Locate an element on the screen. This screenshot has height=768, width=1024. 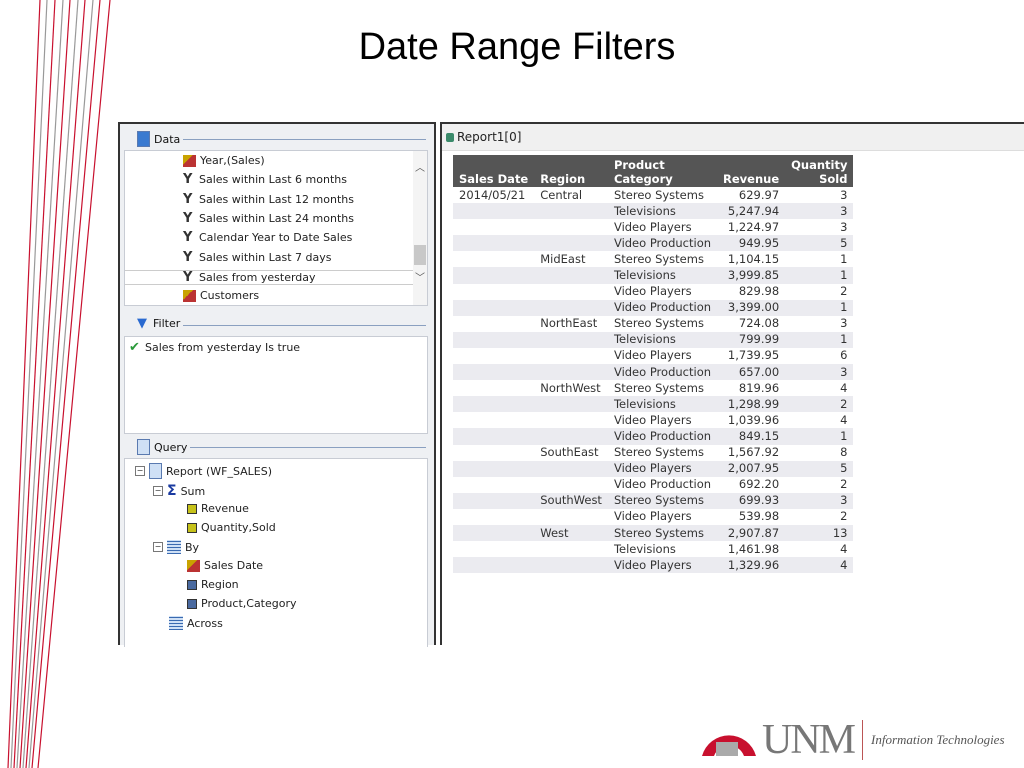
data-item: Y Sales within Last 7 days is located at coordinates (257, 257).